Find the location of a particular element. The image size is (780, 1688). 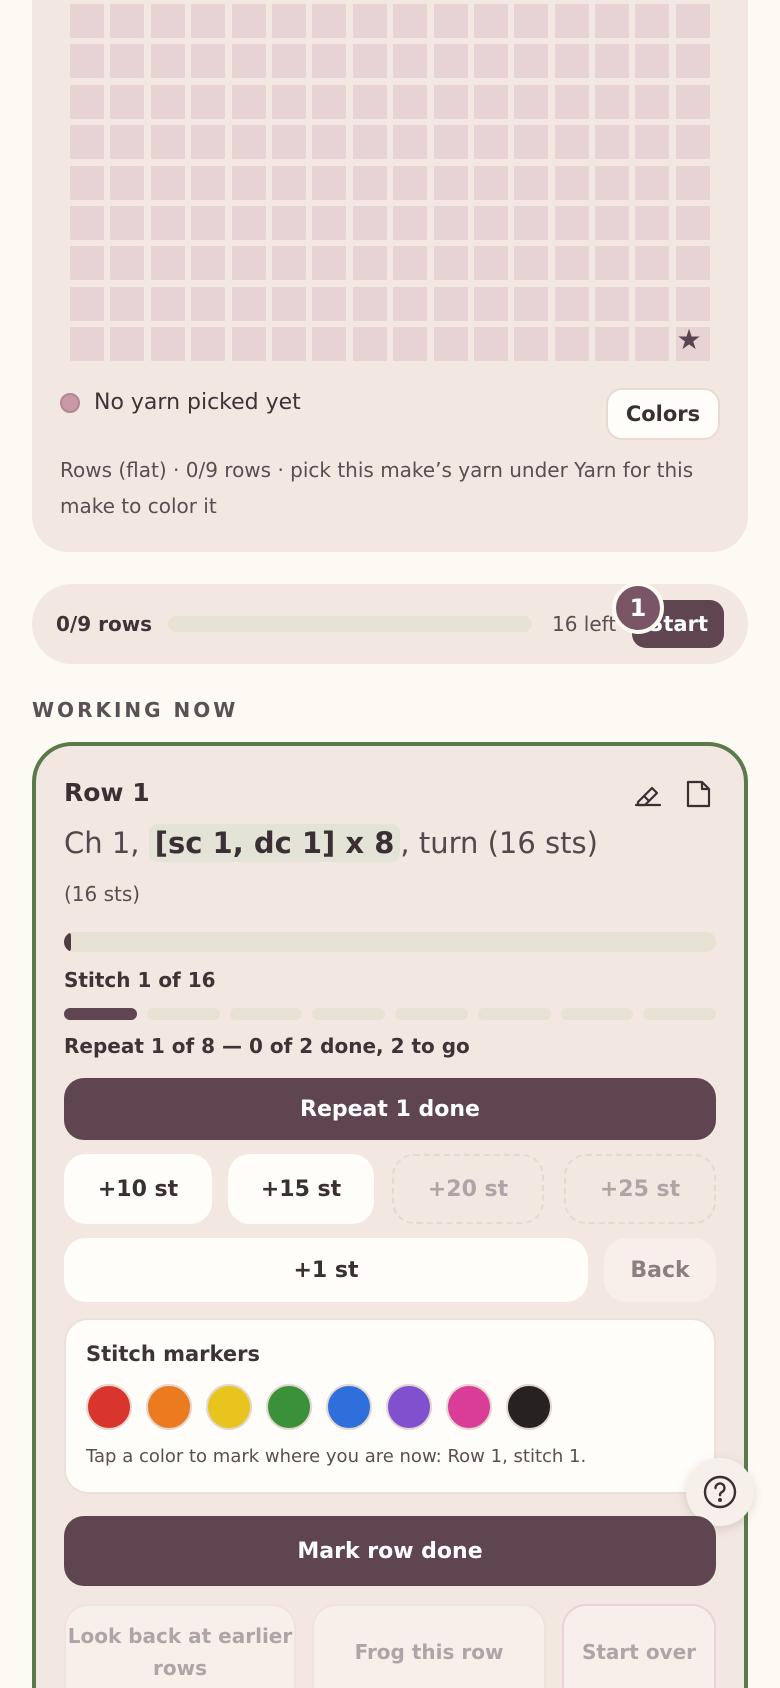

plus-10-button: +10 st is located at coordinates (138, 1189).